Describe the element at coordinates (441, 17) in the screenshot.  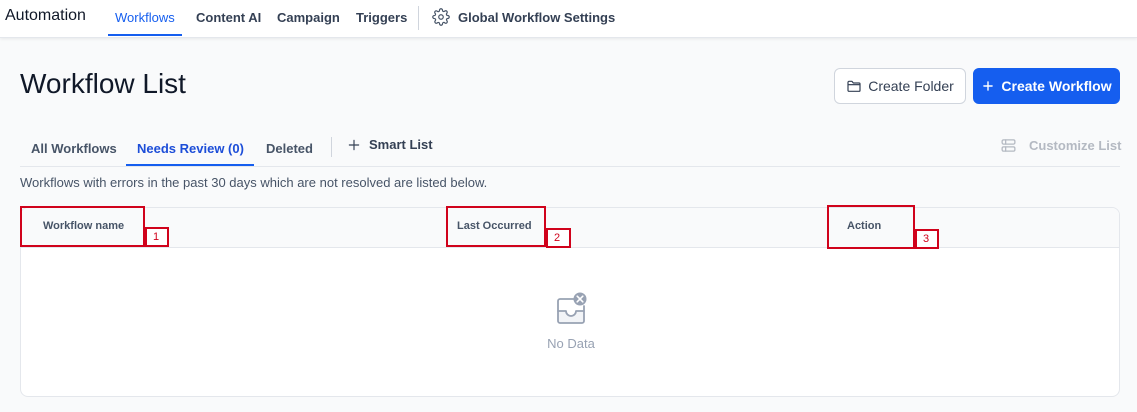
I see `gear-icon` at that location.